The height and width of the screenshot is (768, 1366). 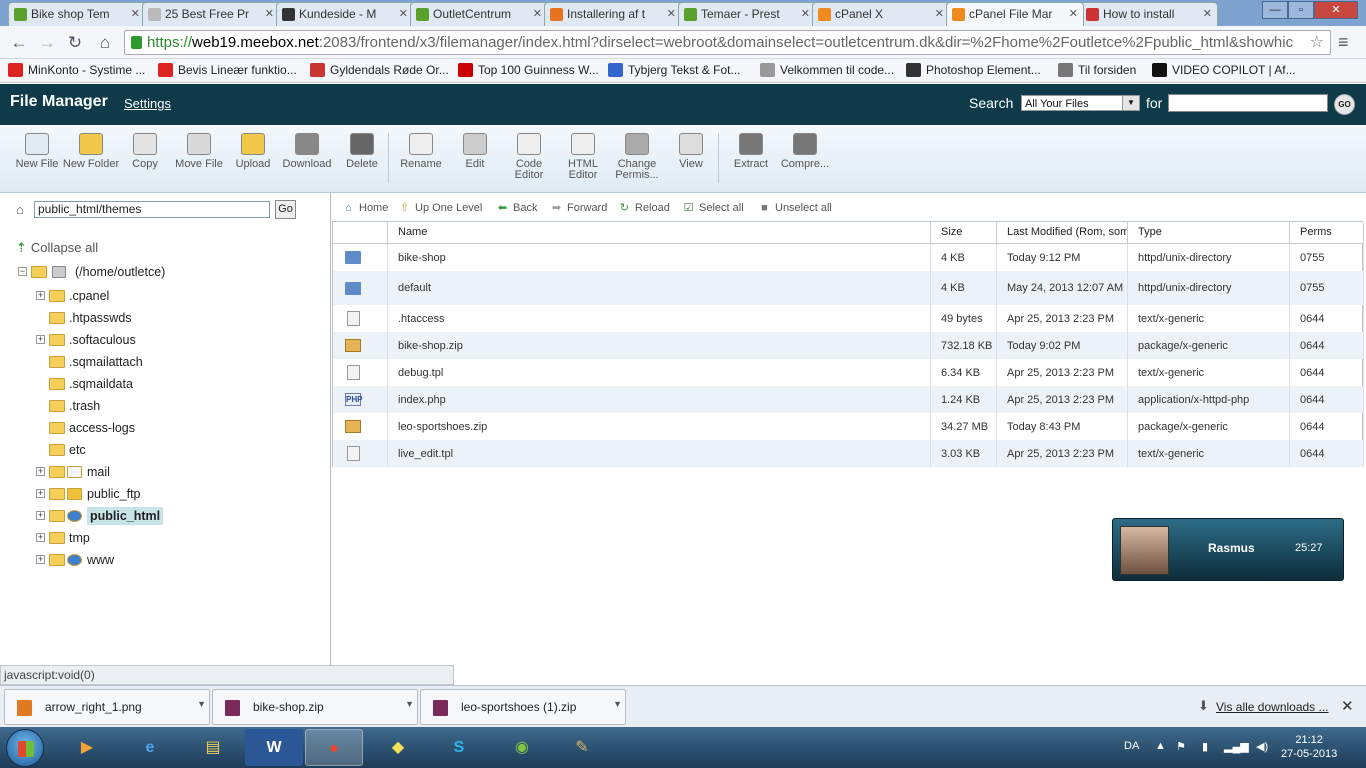 What do you see at coordinates (1080, 103) in the screenshot?
I see `search-scope-select: All Your Files ▼` at bounding box center [1080, 103].